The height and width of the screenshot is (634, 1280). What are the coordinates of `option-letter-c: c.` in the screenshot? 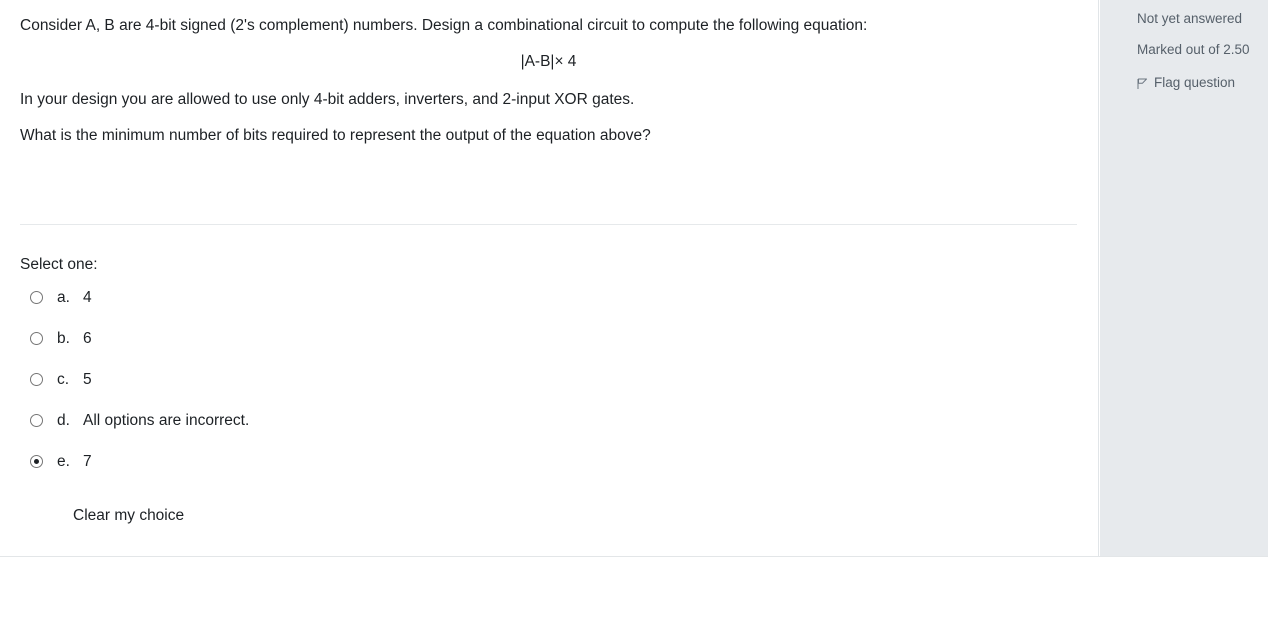 It's located at (63, 379).